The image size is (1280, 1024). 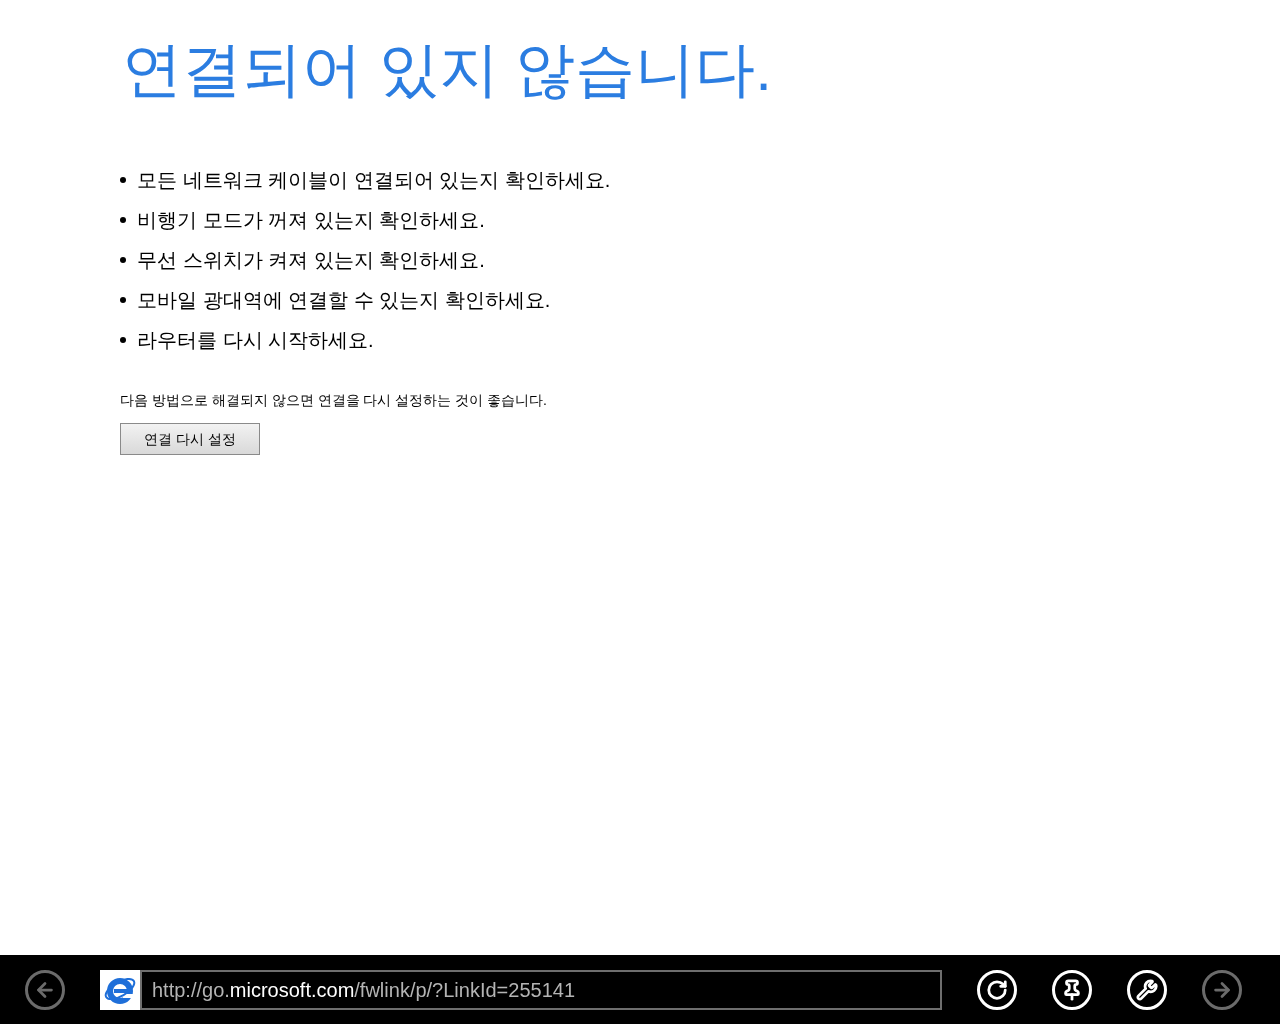 I want to click on tools-button, so click(x=1147, y=989).